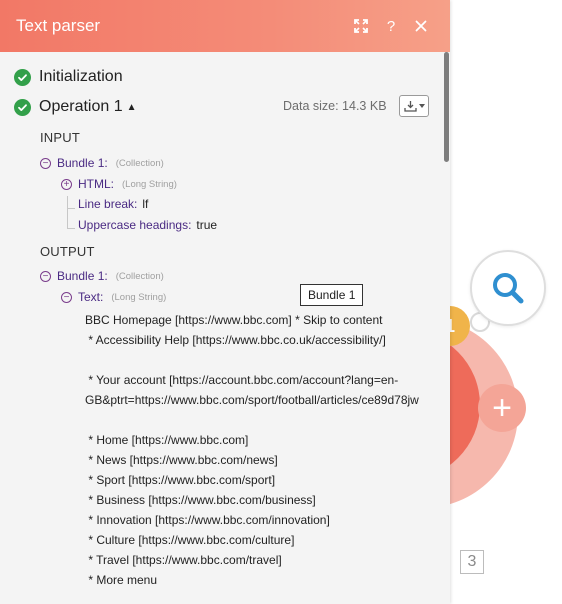 Image resolution: width=562 pixels, height=604 pixels. I want to click on input-line-break-label: Line break:, so click(108, 204).